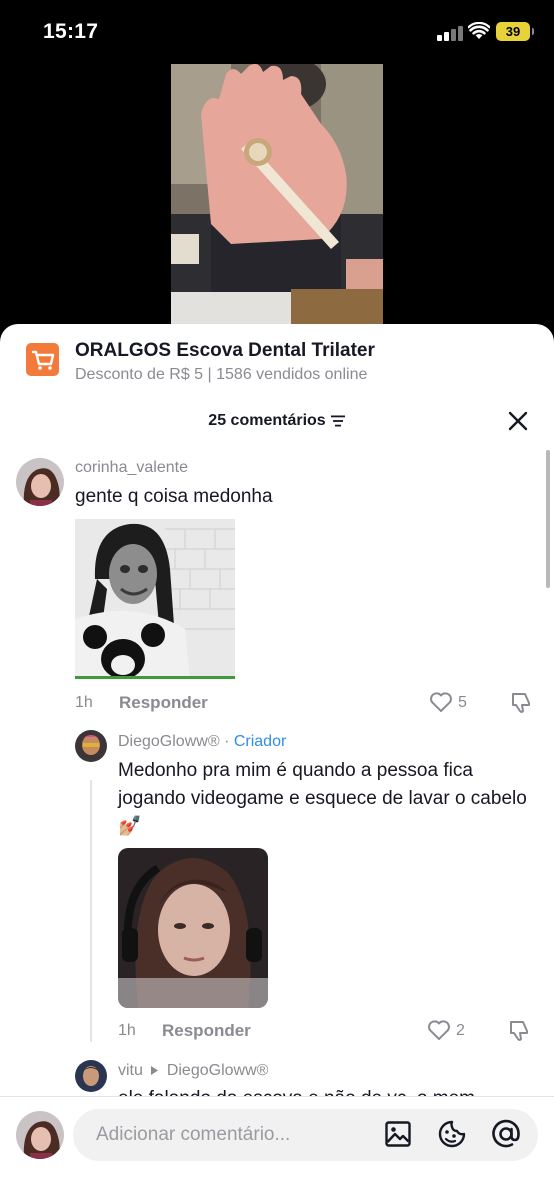  Describe the element at coordinates (91, 746) in the screenshot. I see `avatar-diegogloww` at that location.